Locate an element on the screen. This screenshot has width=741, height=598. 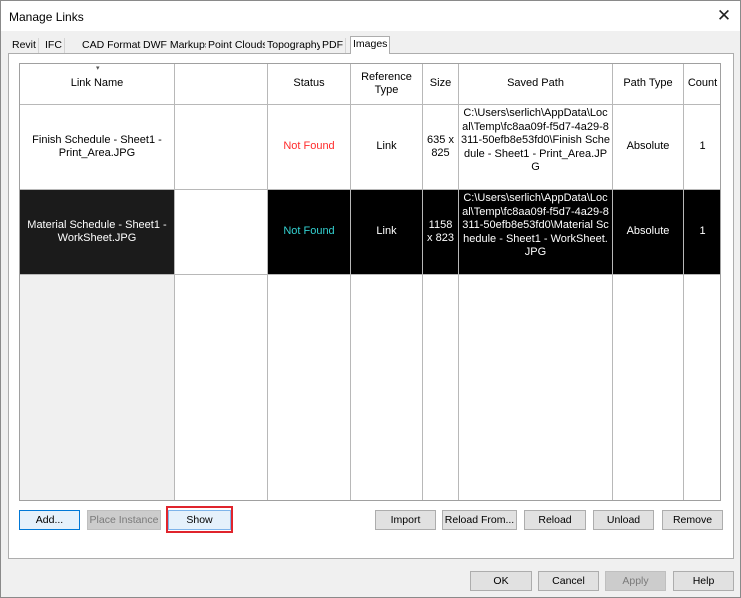
reload-button: Reload is located at coordinates (555, 520).